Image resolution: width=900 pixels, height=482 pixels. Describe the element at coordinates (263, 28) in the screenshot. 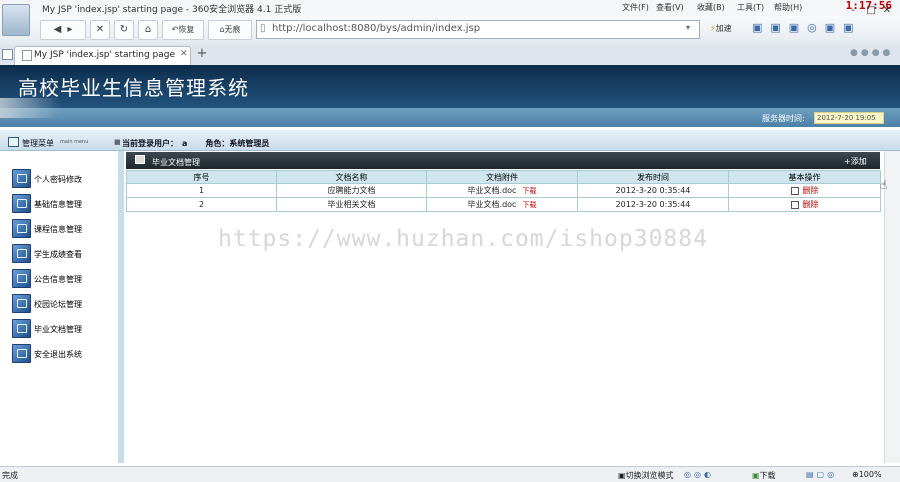

I see `page-icon: ▯` at that location.